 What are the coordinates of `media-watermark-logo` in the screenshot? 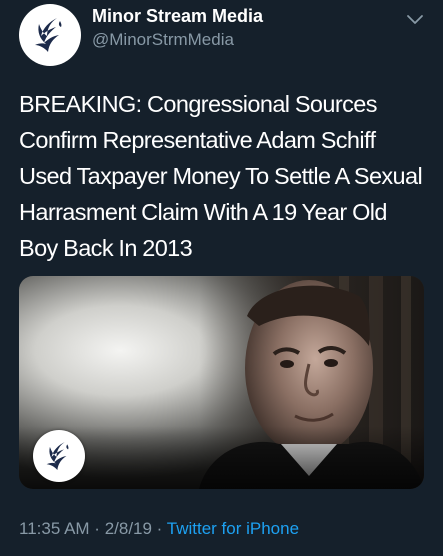 It's located at (59, 456).